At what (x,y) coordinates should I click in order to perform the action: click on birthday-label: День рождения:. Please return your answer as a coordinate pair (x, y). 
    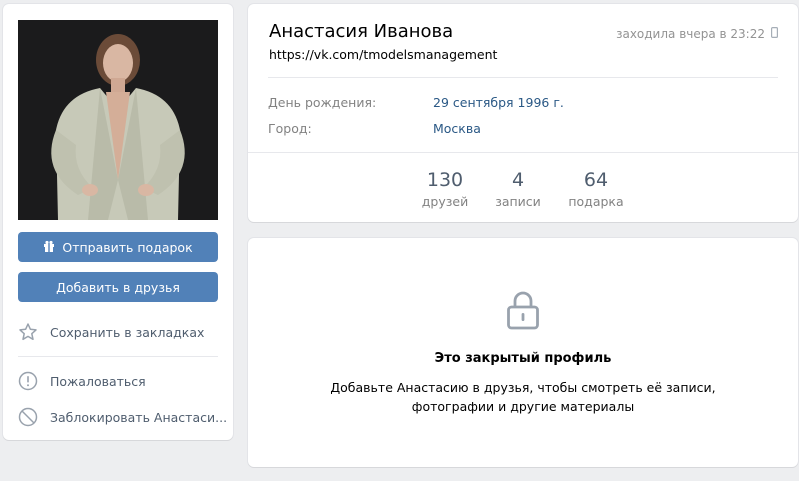
    Looking at the image, I should click on (322, 102).